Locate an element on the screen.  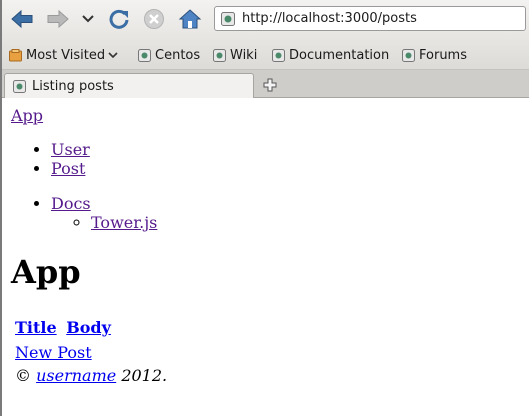
bookmark-forums: Forums is located at coordinates (434, 55).